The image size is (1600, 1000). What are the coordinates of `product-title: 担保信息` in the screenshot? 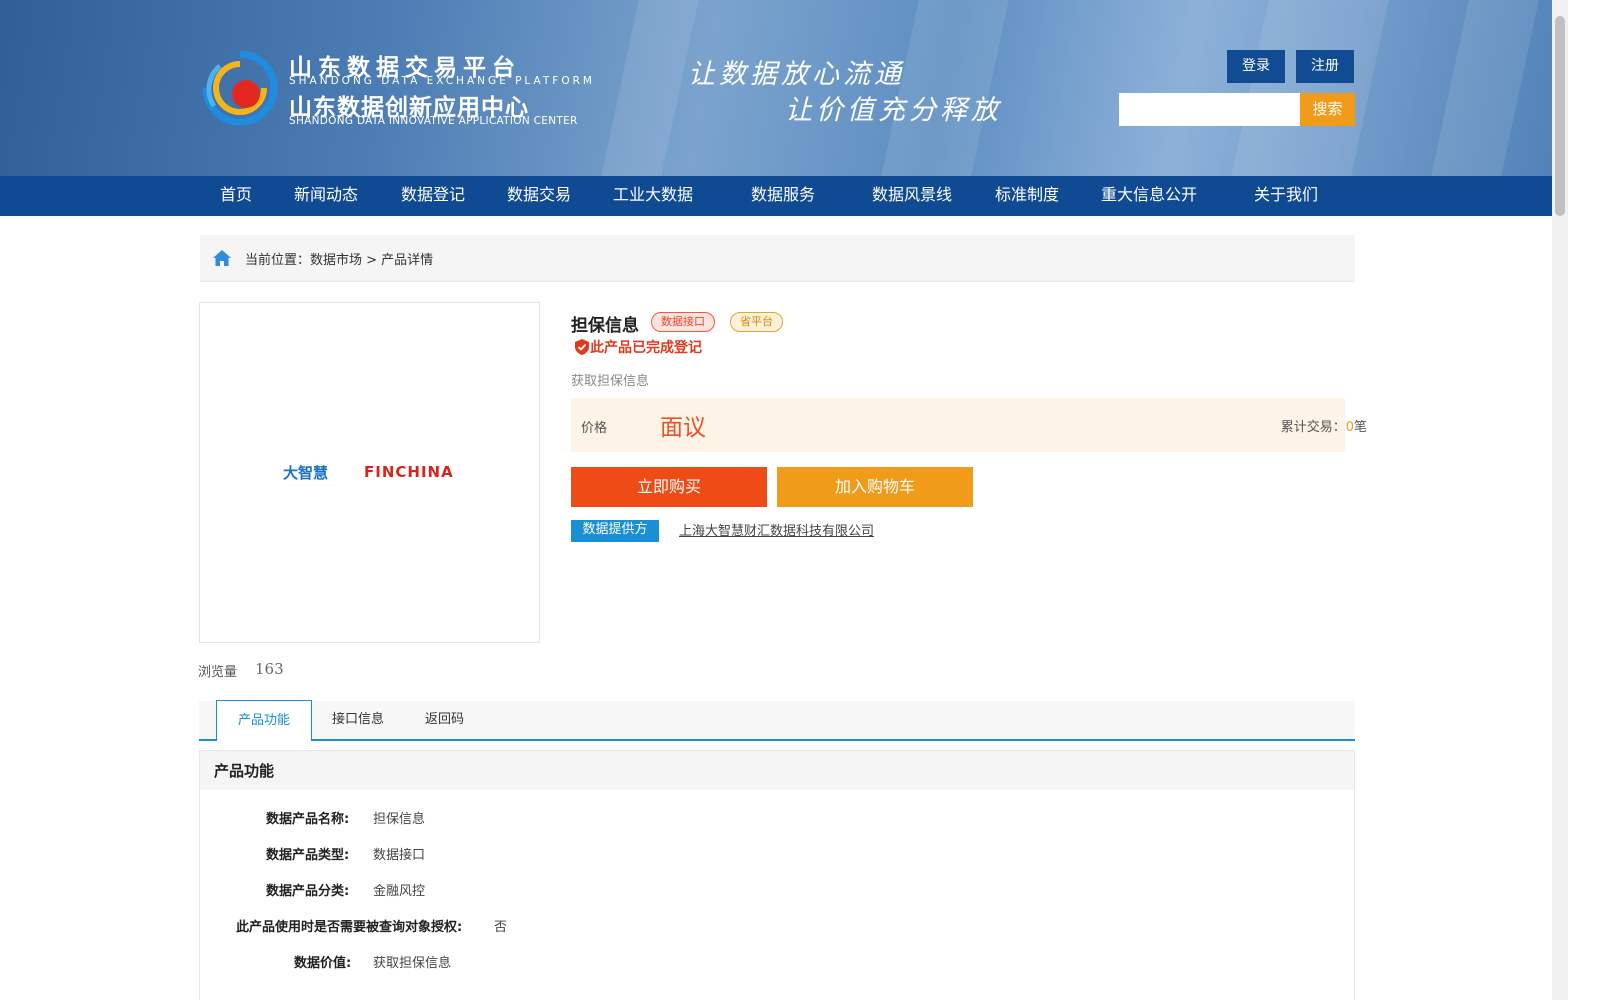 It's located at (605, 326).